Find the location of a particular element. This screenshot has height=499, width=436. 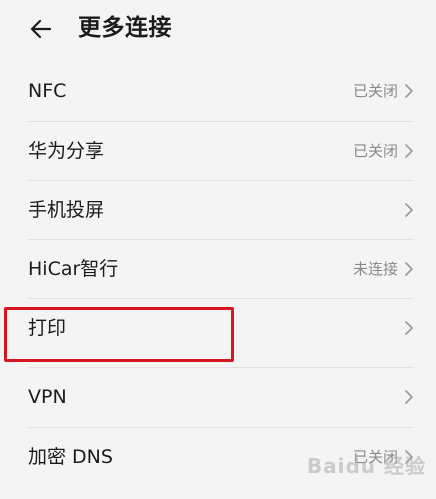

highlight-annotation-box is located at coordinates (119, 334).